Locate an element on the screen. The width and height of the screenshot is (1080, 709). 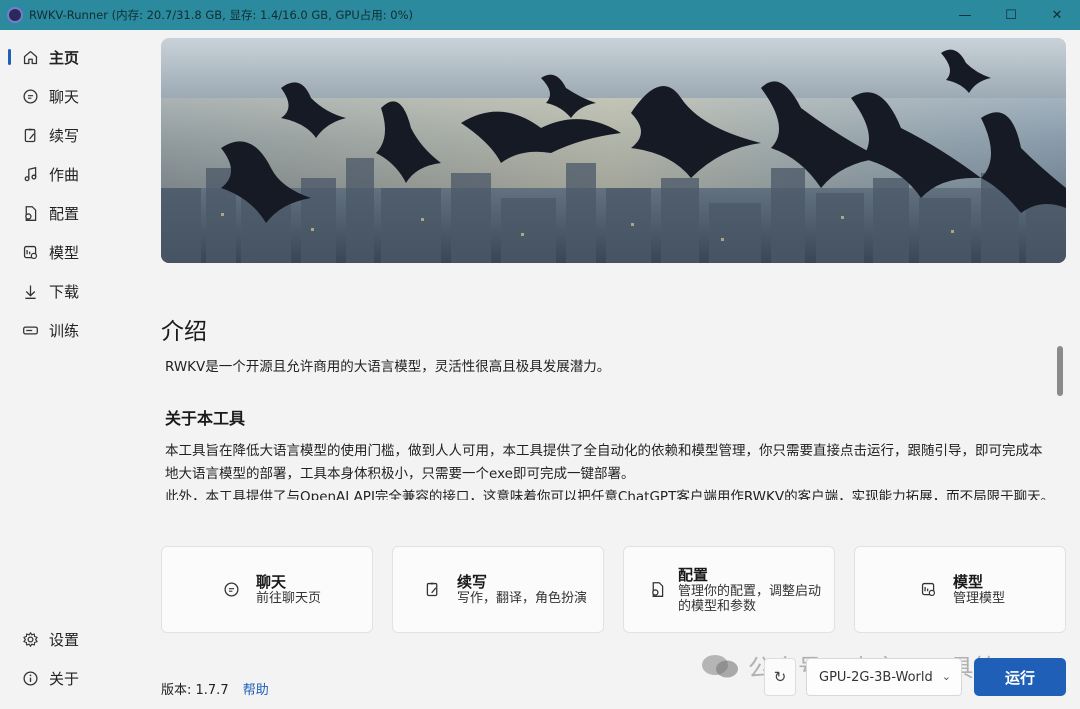
sidebar-item-train: 训练 is located at coordinates (73, 330).